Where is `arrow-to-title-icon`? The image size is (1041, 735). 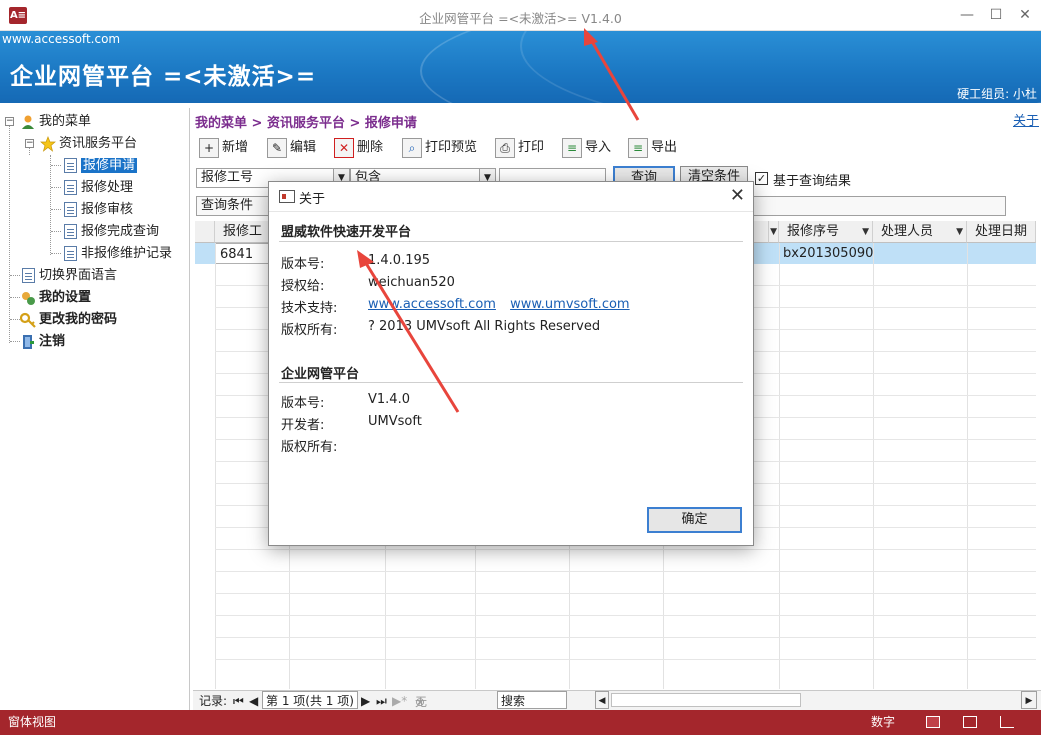
arrow-to-title-icon is located at coordinates (612, 74).